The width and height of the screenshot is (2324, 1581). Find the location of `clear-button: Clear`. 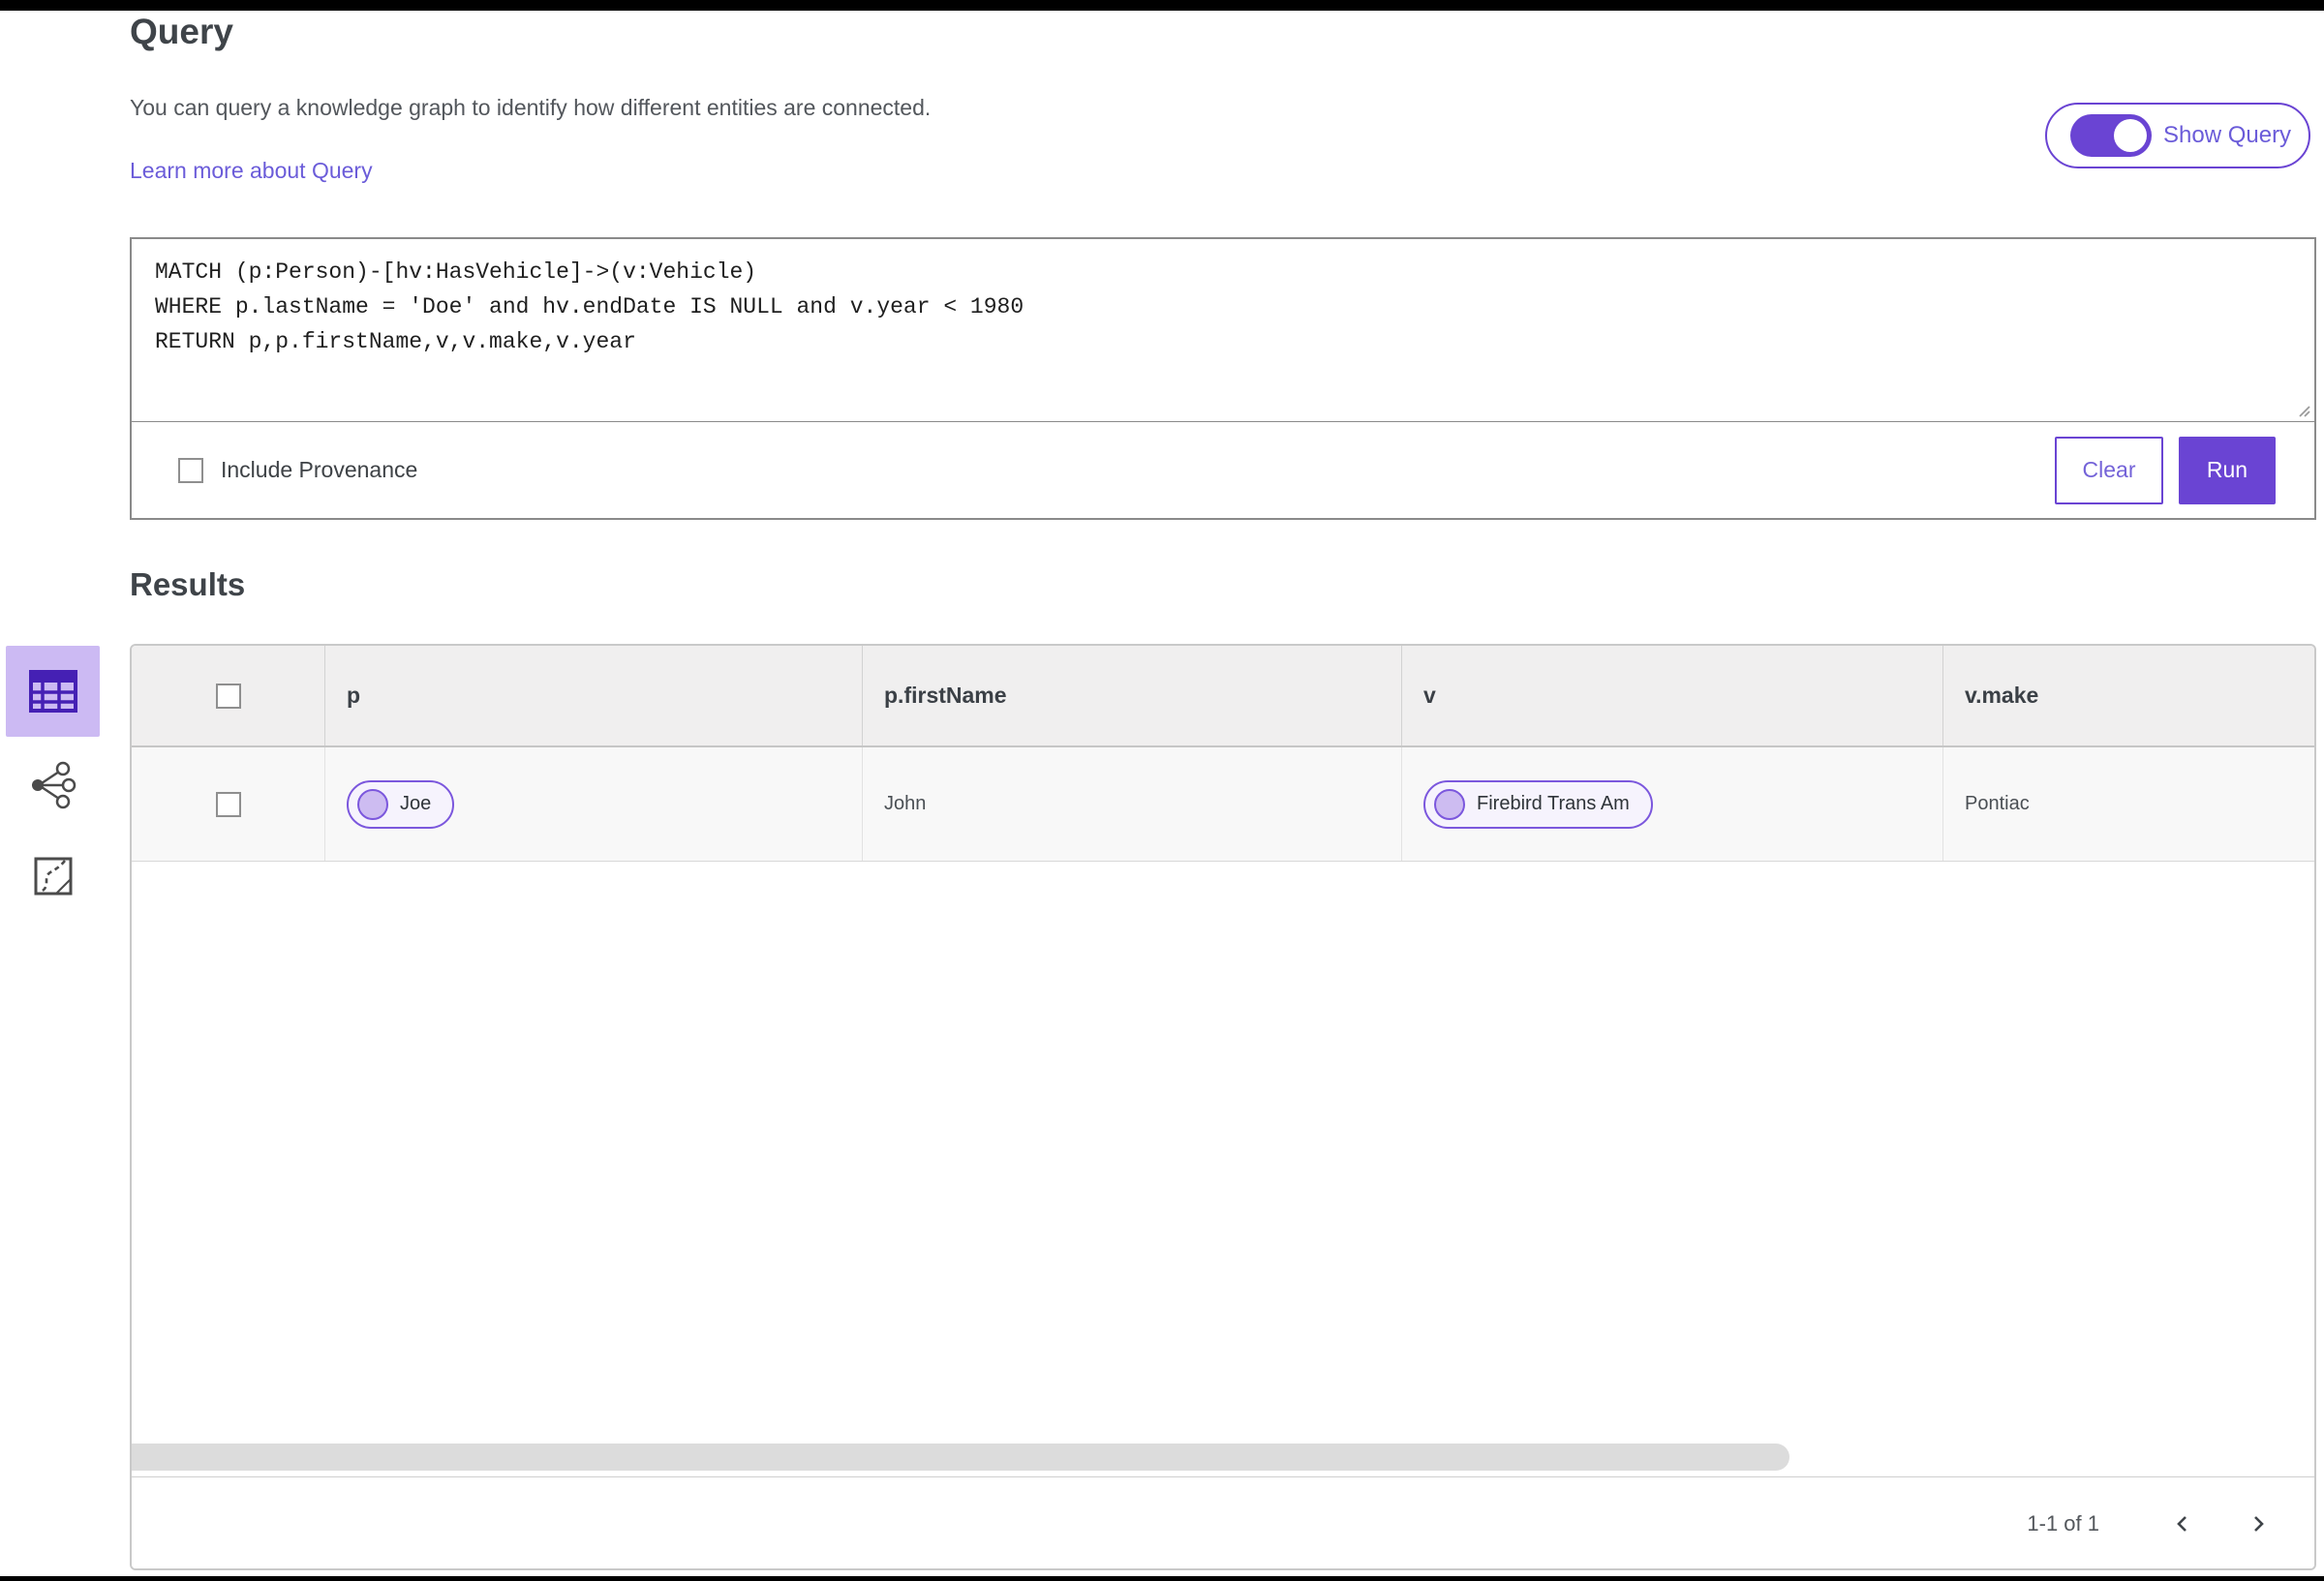

clear-button: Clear is located at coordinates (2109, 470).